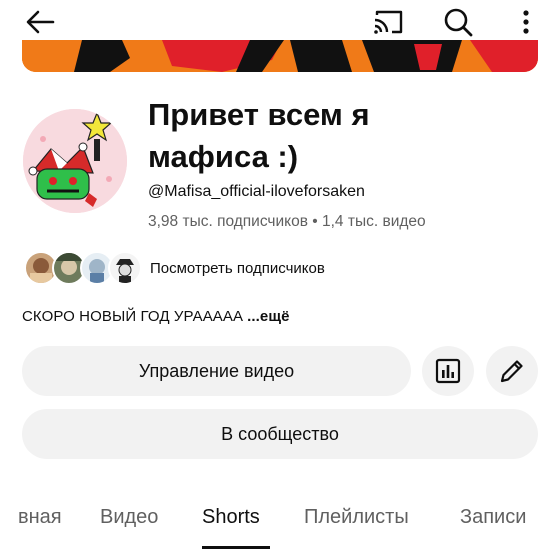 Image resolution: width=560 pixels, height=560 pixels. I want to click on edit-channel-button, so click(512, 371).